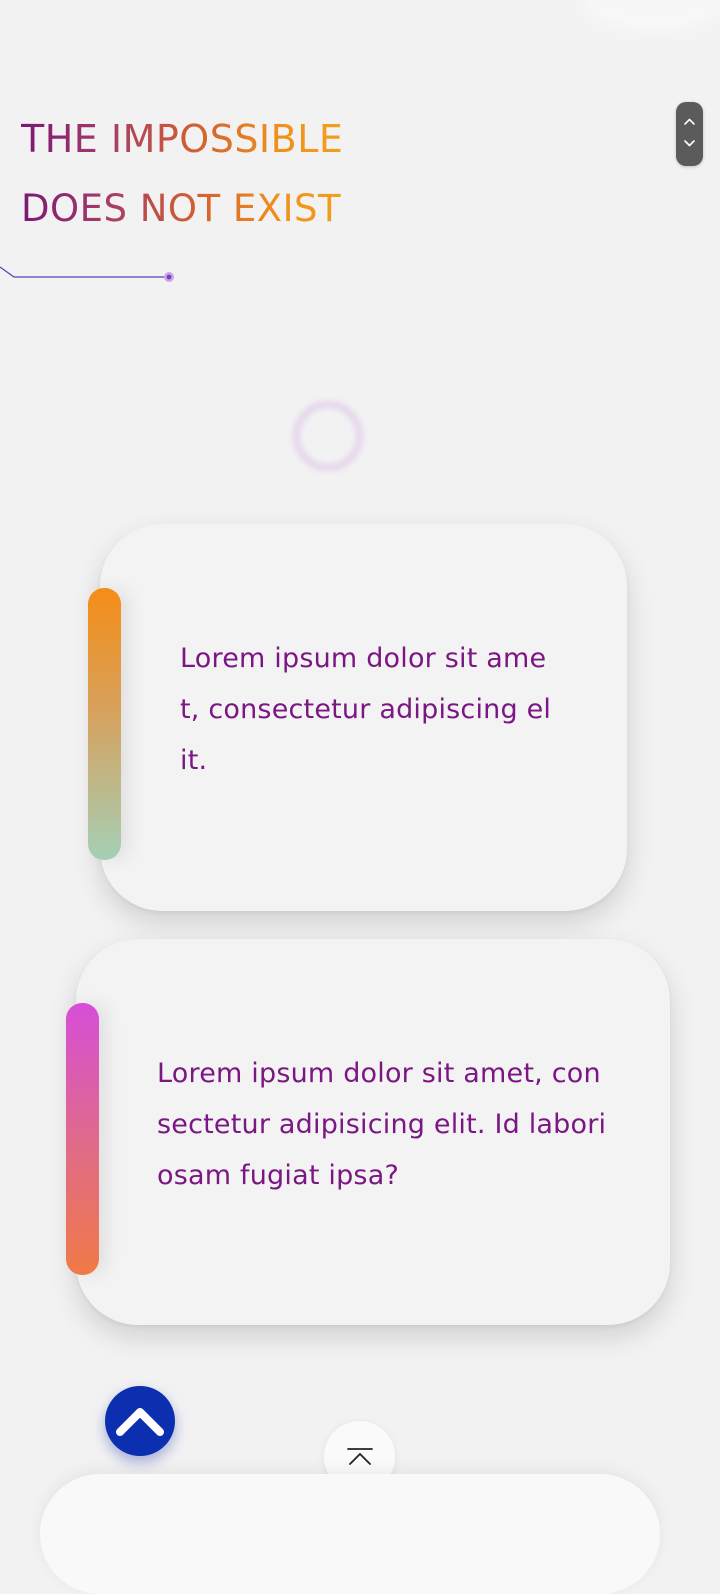  I want to click on hero-title-line2: DOES NOT EXIST, so click(181, 208).